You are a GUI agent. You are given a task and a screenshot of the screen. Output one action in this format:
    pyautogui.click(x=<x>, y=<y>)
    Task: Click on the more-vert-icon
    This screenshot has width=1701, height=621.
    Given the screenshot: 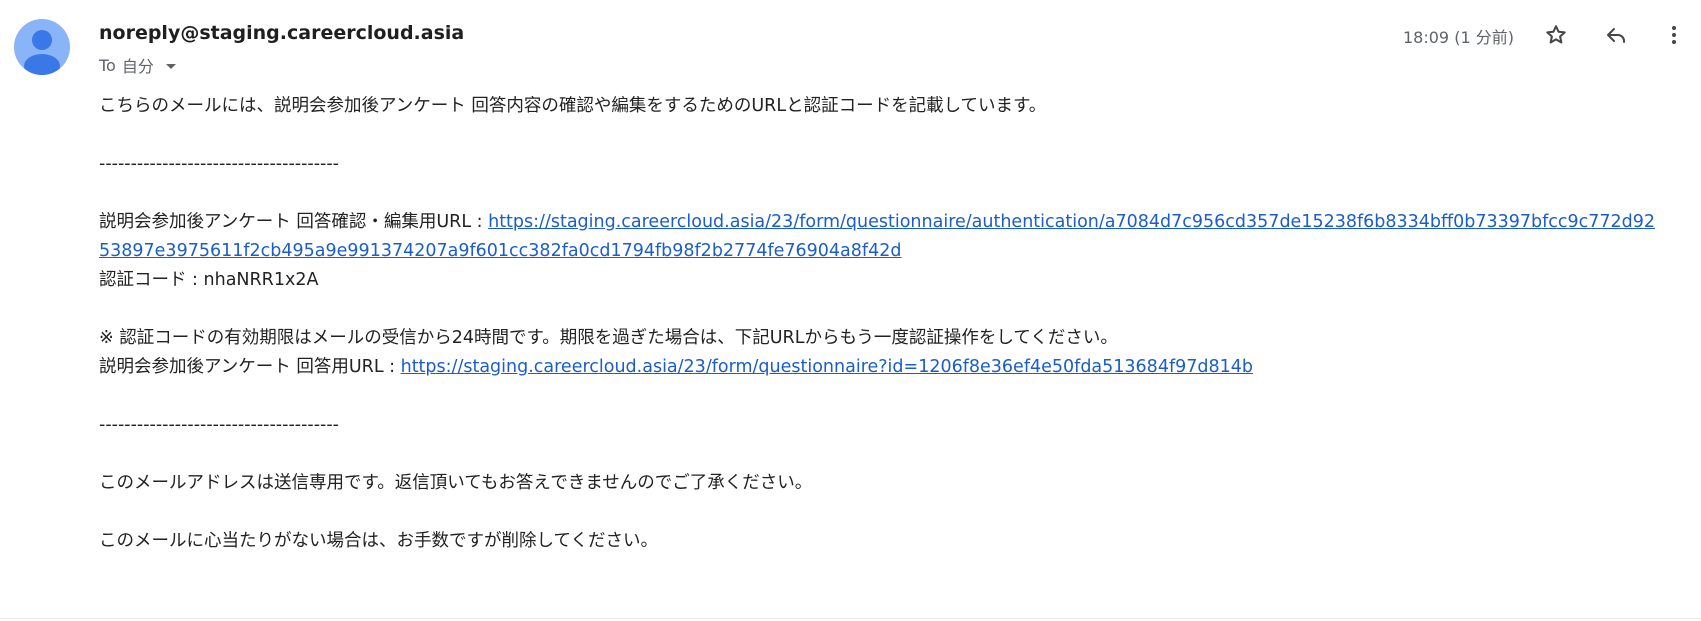 What is the action you would take?
    pyautogui.click(x=1674, y=35)
    